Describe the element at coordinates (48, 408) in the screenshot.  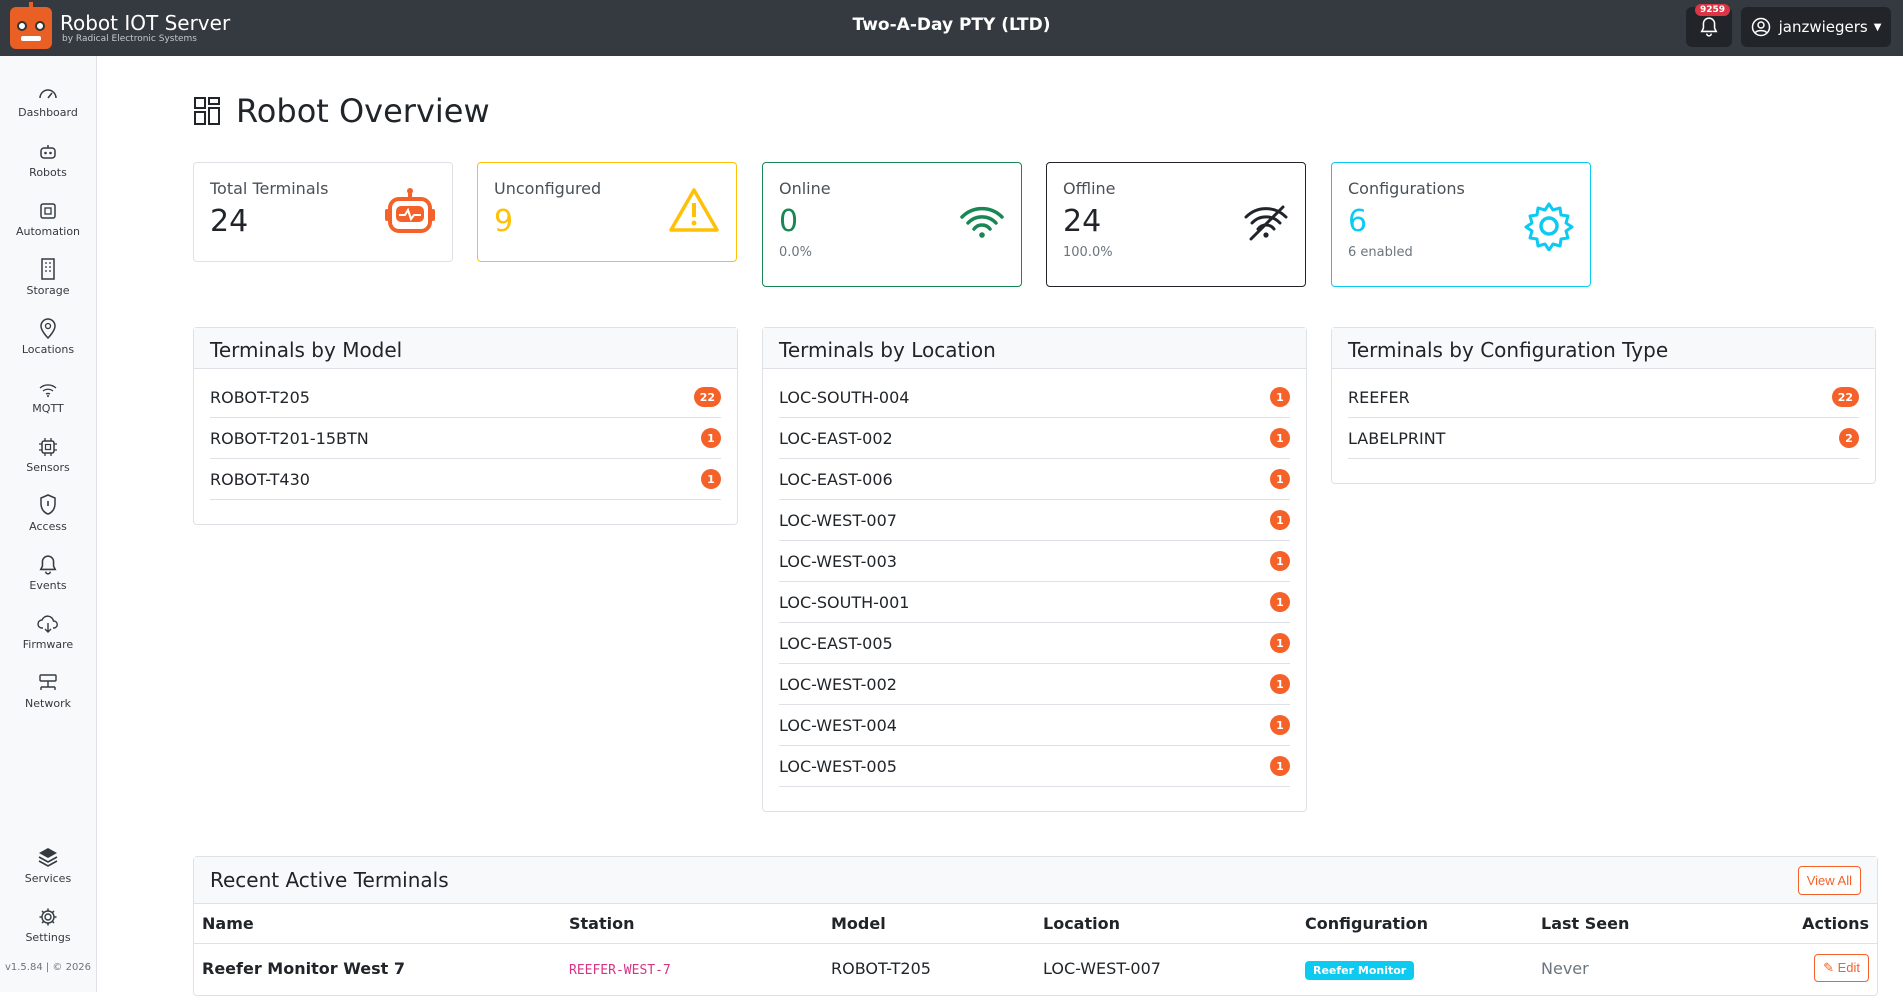
I see `sidebar-item-label: MQTT` at that location.